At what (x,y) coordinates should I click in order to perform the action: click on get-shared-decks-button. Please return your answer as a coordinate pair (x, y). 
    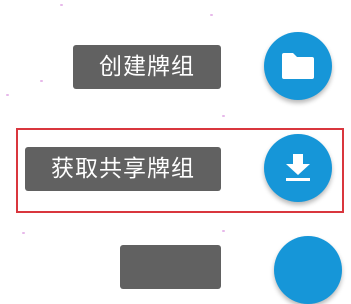
    Looking at the image, I should click on (298, 168).